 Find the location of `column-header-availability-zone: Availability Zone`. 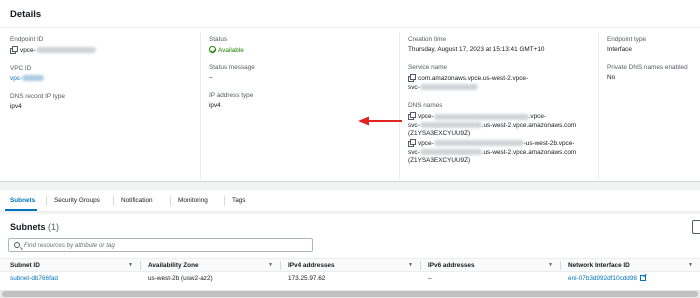

column-header-availability-zone: Availability Zone is located at coordinates (173, 265).